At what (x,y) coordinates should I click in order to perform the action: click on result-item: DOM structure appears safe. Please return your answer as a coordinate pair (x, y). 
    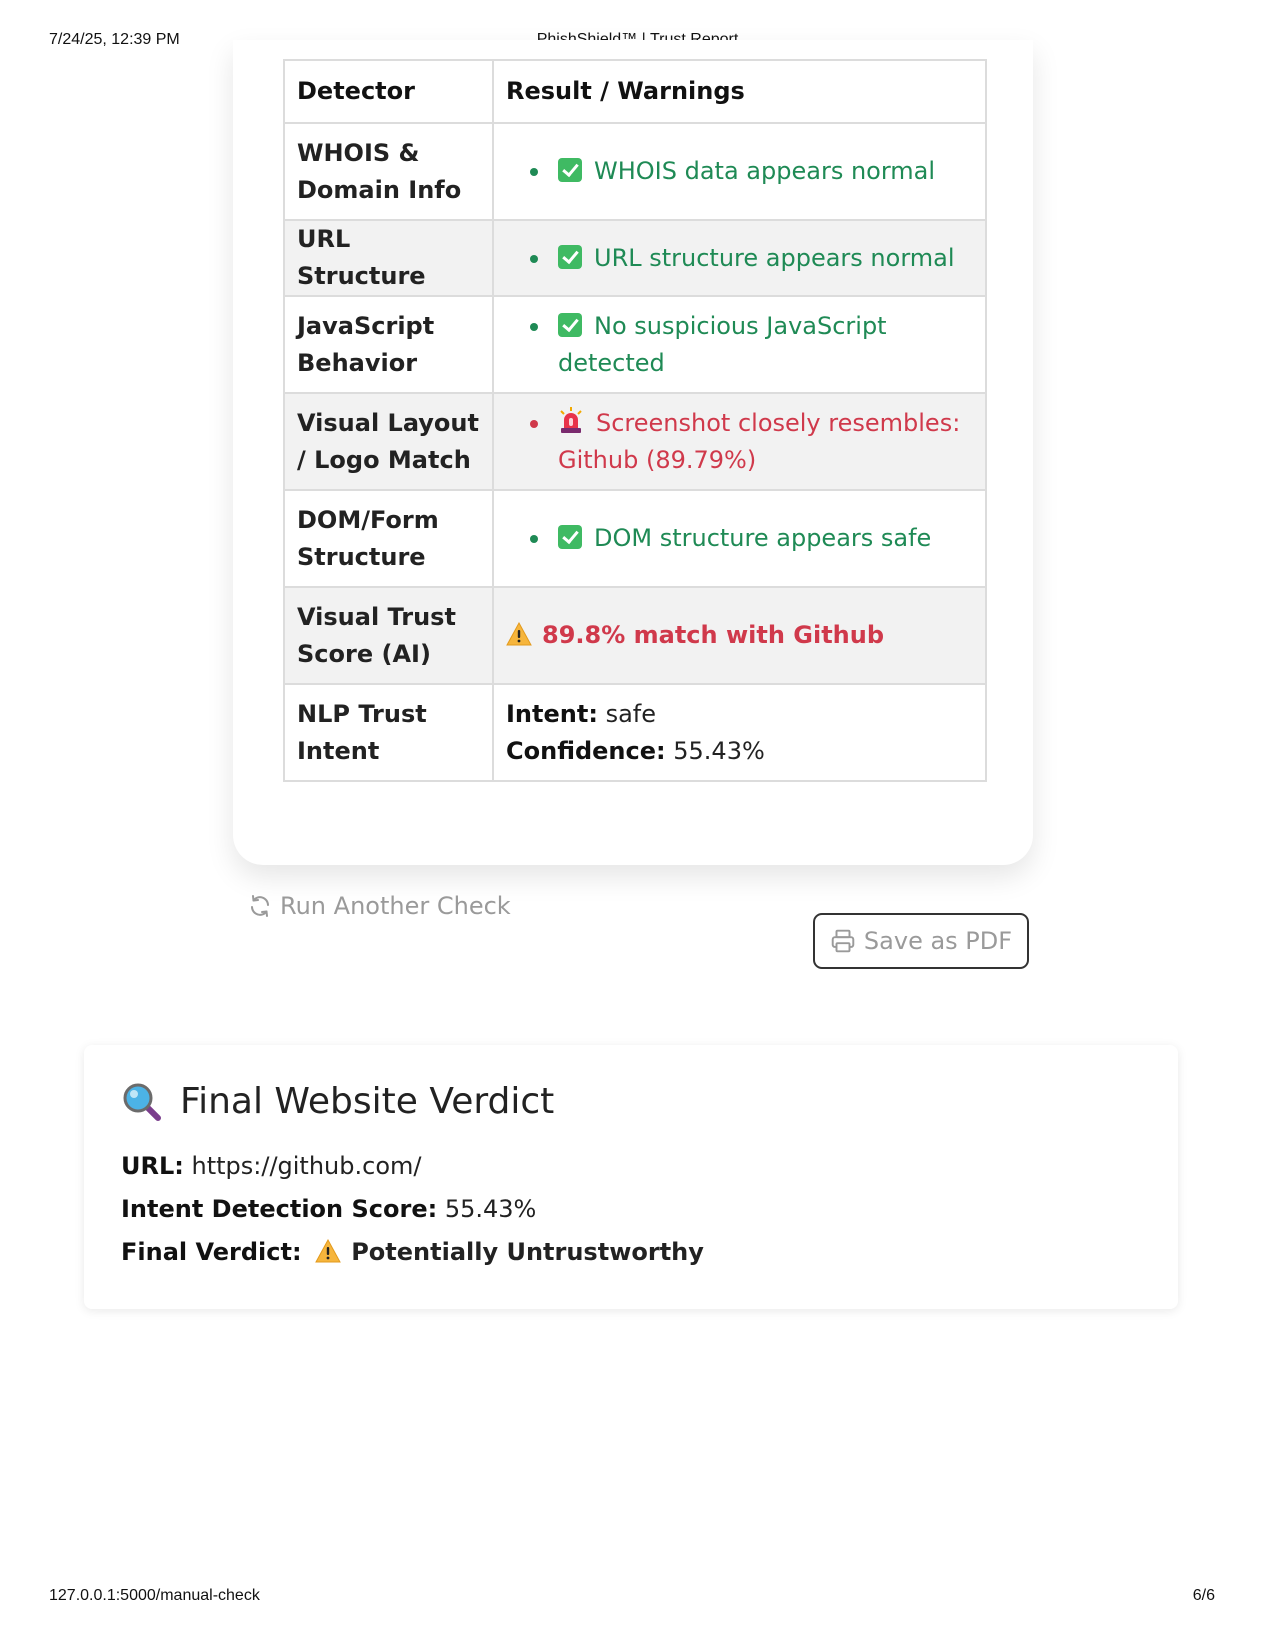
    Looking at the image, I should click on (751, 538).